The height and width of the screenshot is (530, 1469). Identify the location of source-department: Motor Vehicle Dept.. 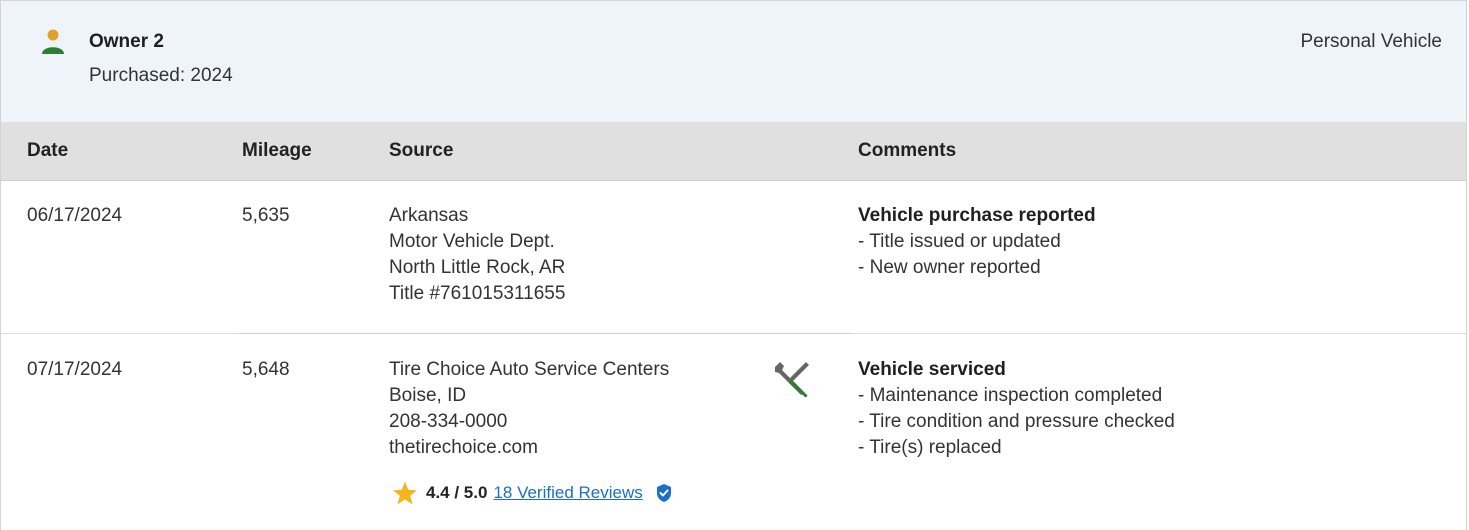
(472, 241).